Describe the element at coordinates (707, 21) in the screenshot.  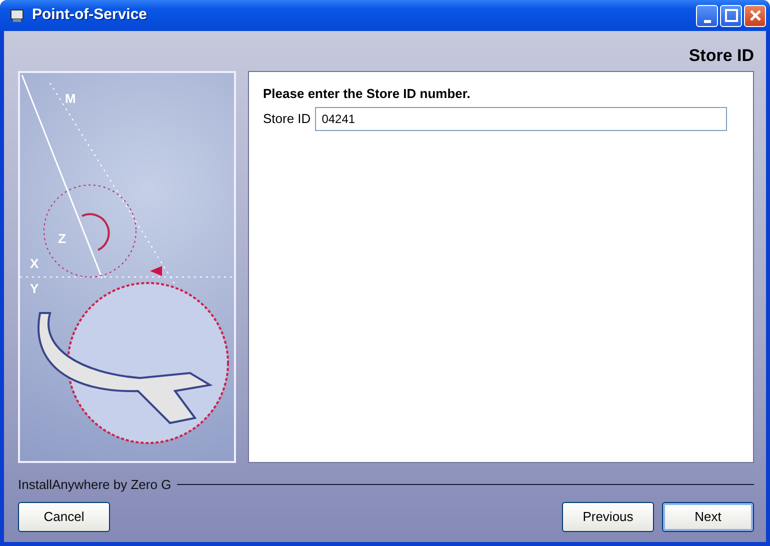
I see `minimize-icon` at that location.